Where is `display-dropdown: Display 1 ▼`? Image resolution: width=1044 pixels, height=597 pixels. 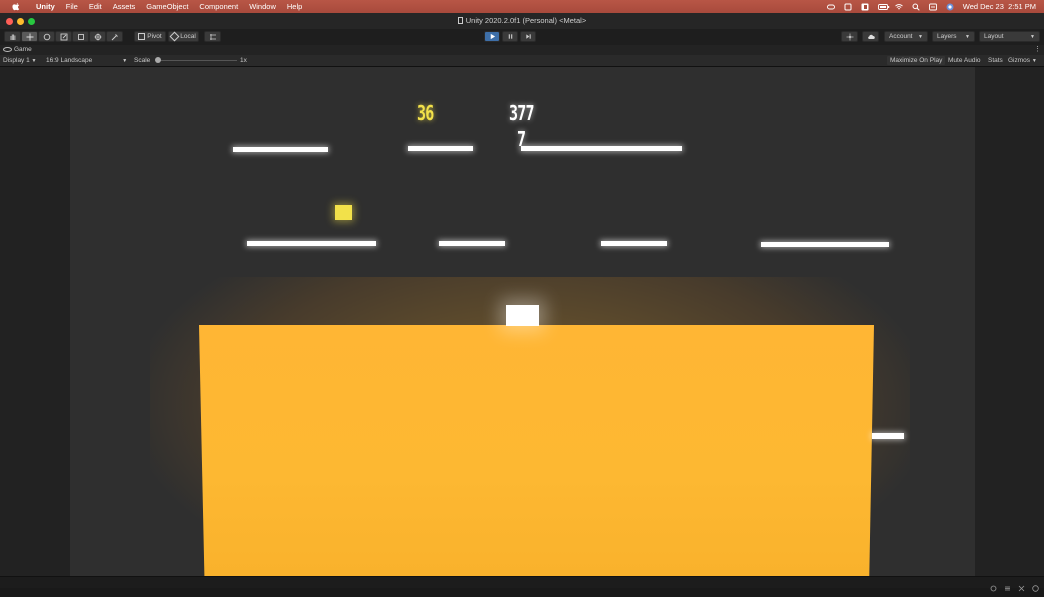
display-dropdown: Display 1 ▼ is located at coordinates (20, 60).